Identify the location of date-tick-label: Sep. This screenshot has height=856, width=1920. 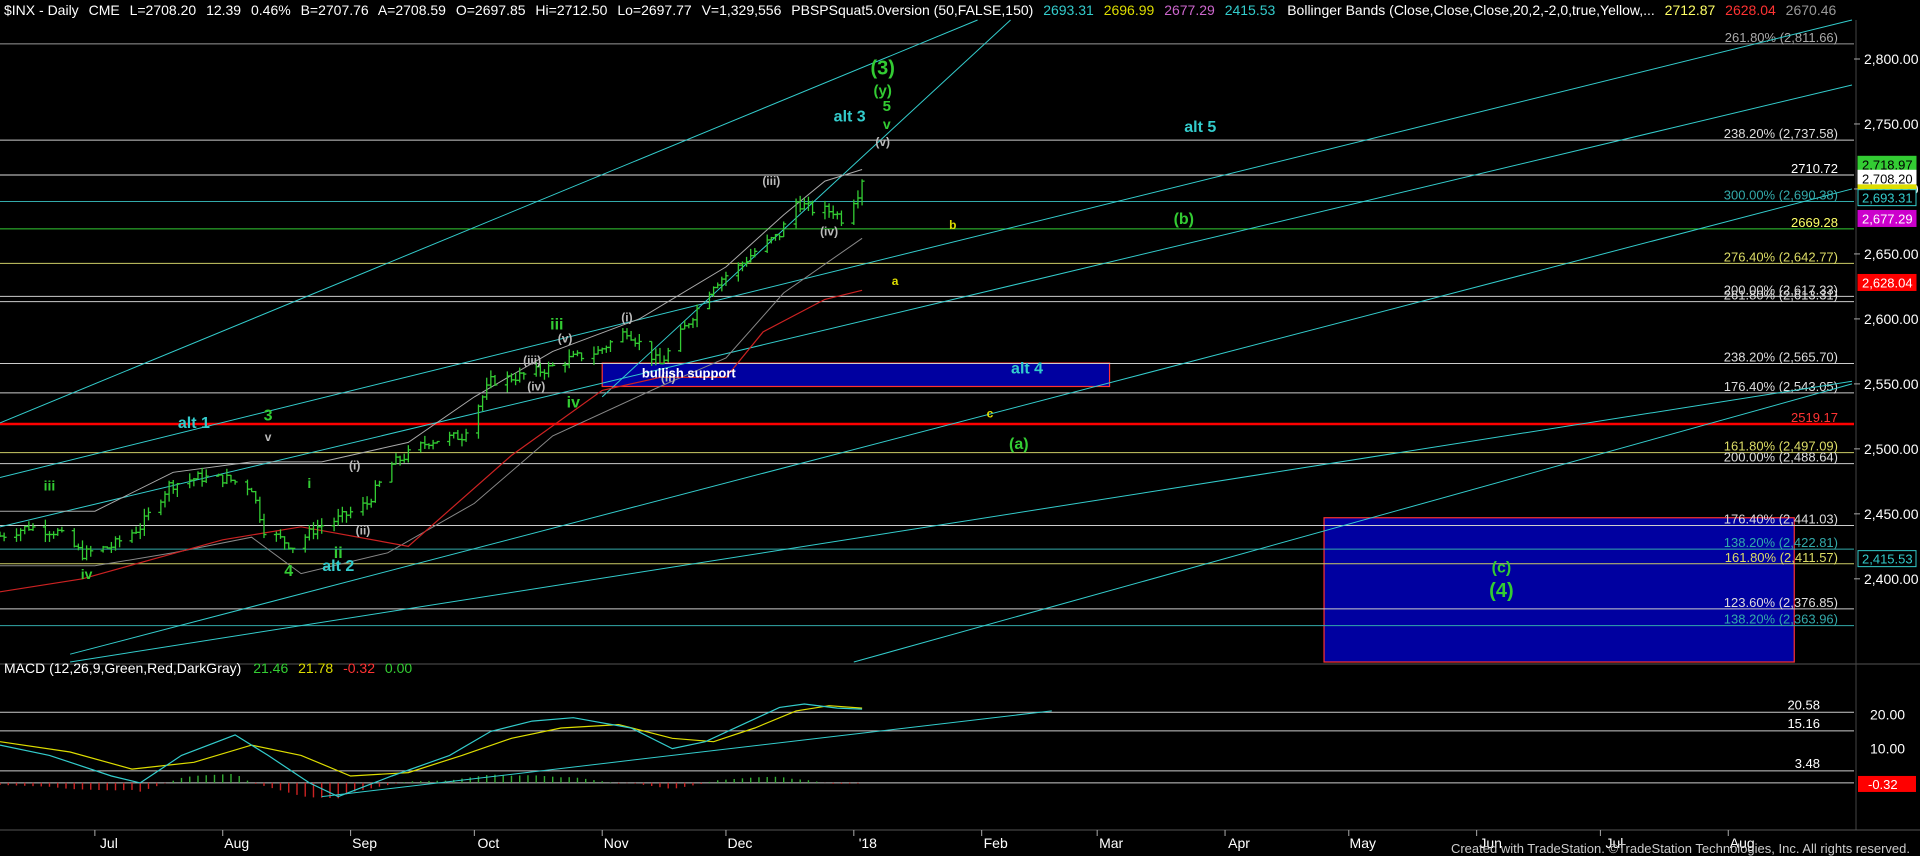
(364, 843).